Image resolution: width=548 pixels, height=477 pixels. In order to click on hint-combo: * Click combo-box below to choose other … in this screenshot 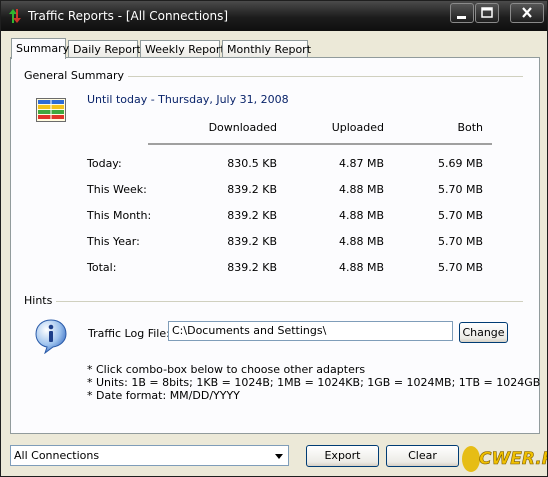, I will do `click(226, 369)`.